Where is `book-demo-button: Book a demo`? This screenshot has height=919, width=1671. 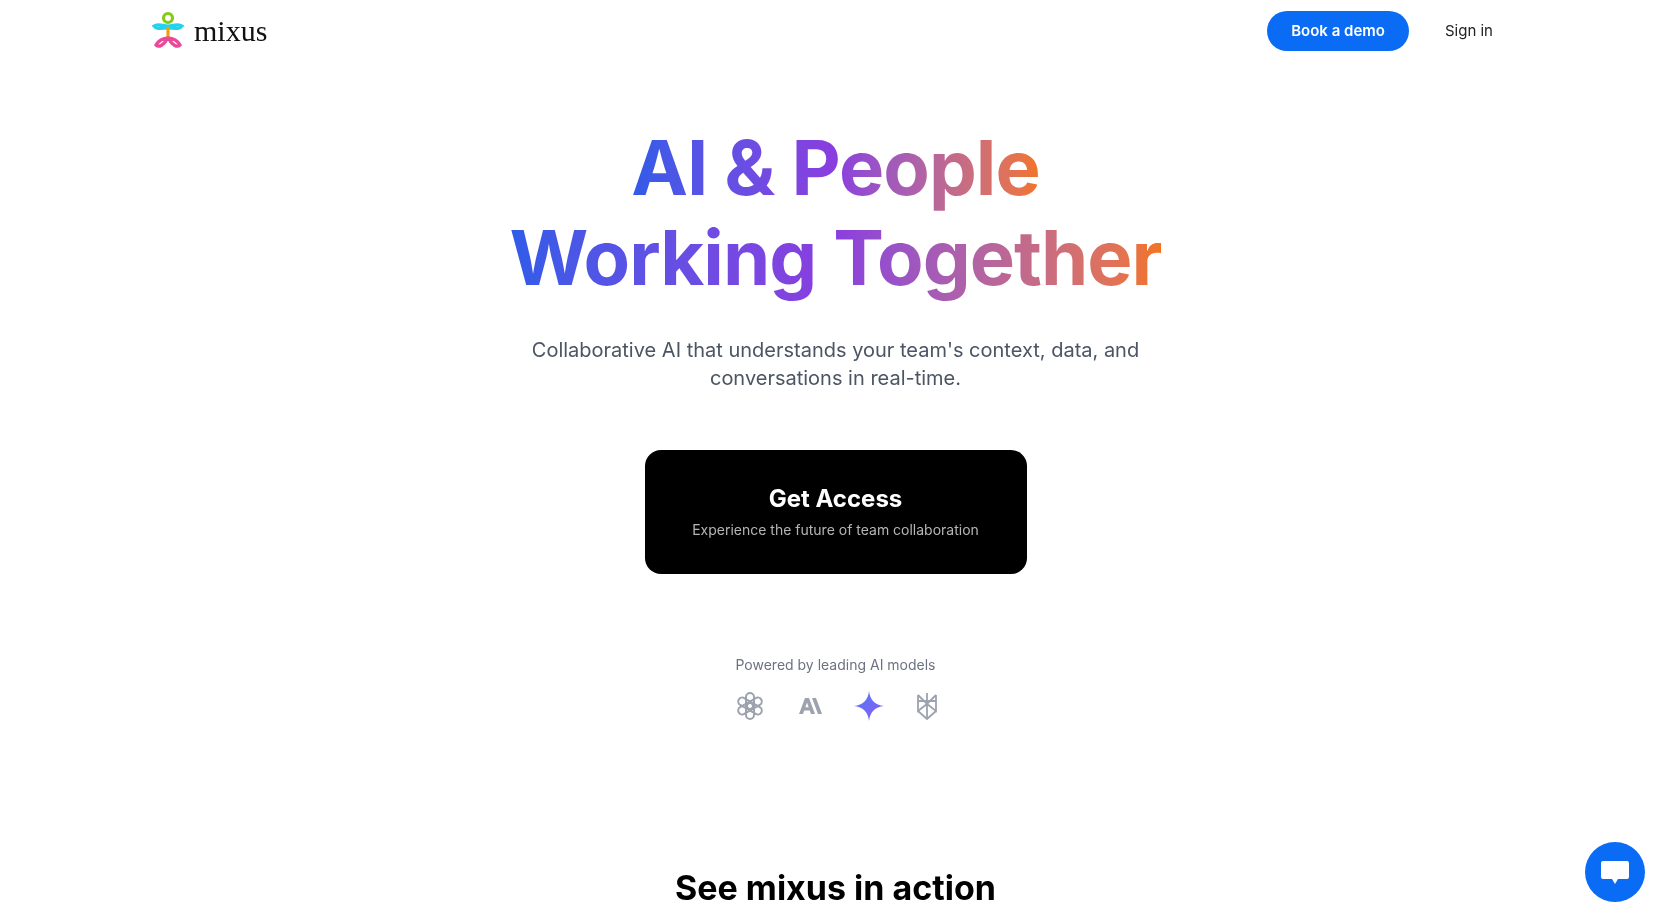
book-demo-button: Book a demo is located at coordinates (1338, 31).